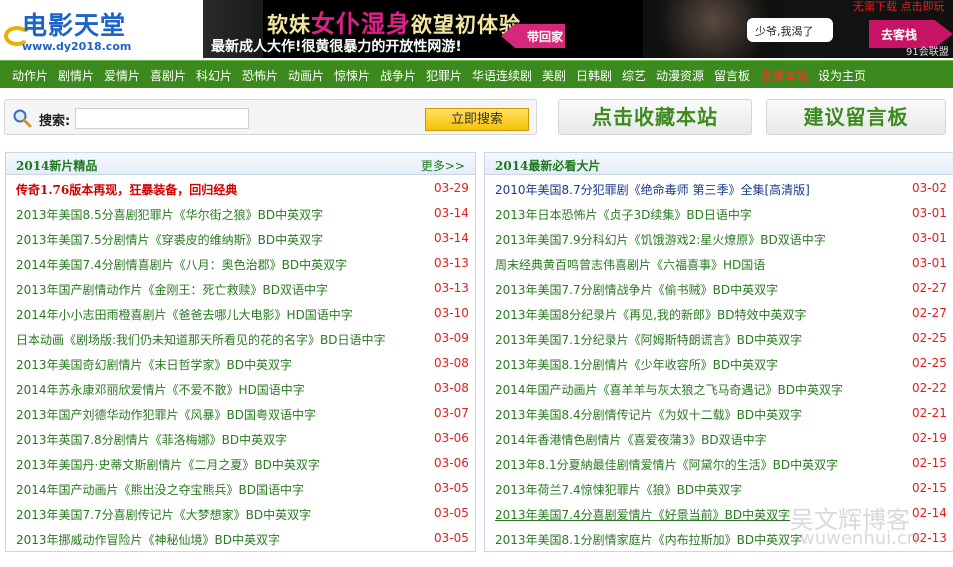 Image resolution: width=953 pixels, height=567 pixels. I want to click on list-item: 2014年苏永康邓丽欣爱情片《不爱不散》HD国语中字 03-08, so click(240, 389).